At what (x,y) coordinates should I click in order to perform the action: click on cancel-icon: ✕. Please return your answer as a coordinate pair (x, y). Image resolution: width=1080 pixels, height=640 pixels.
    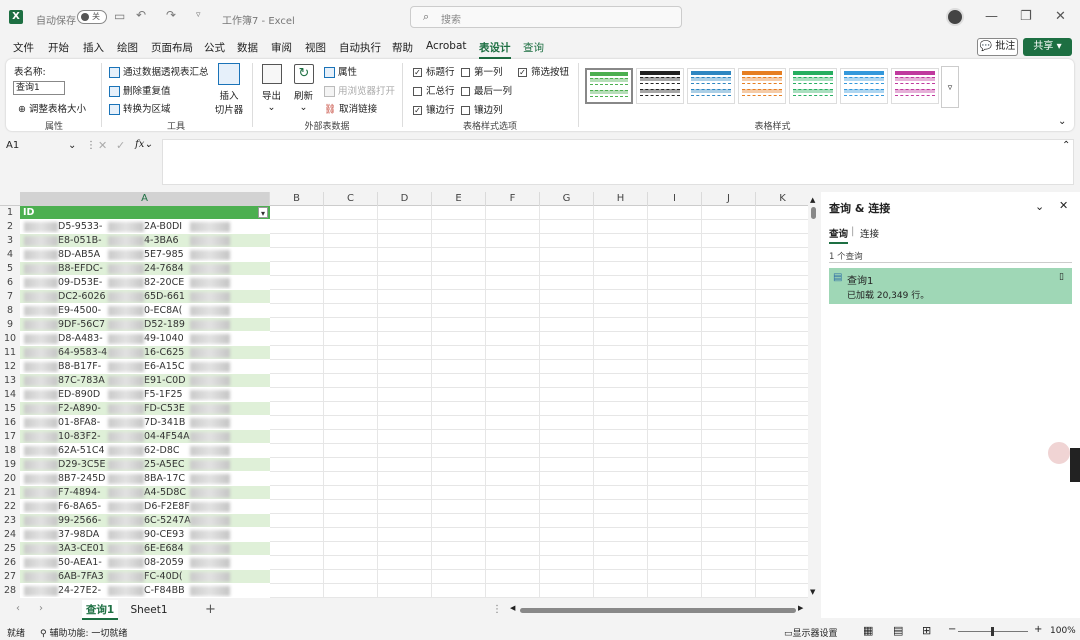
    Looking at the image, I should click on (102, 145).